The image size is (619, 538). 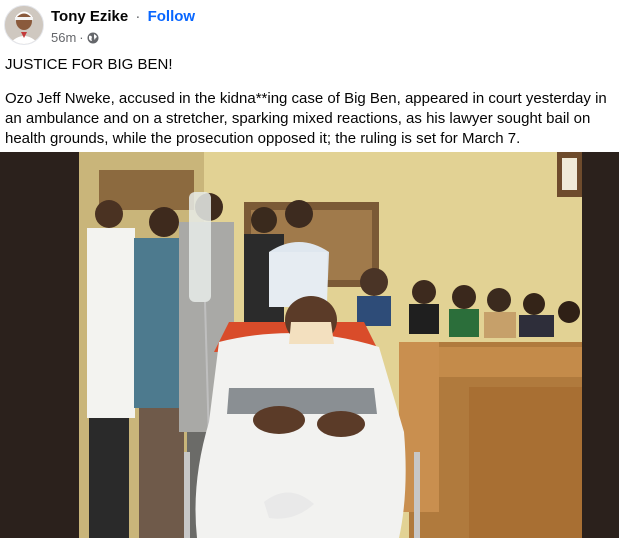 I want to click on post-timestamp: 56m, so click(x=63, y=37).